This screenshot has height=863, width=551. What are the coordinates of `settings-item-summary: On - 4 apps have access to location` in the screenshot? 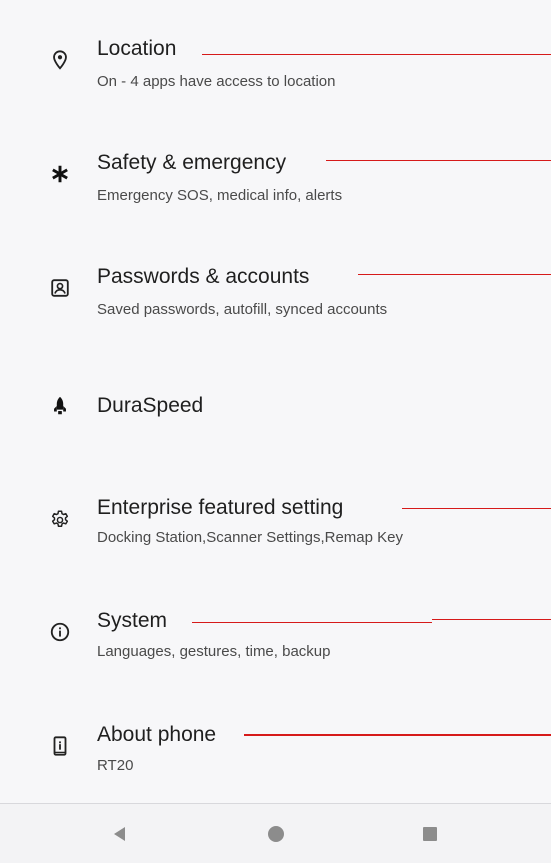 It's located at (216, 81).